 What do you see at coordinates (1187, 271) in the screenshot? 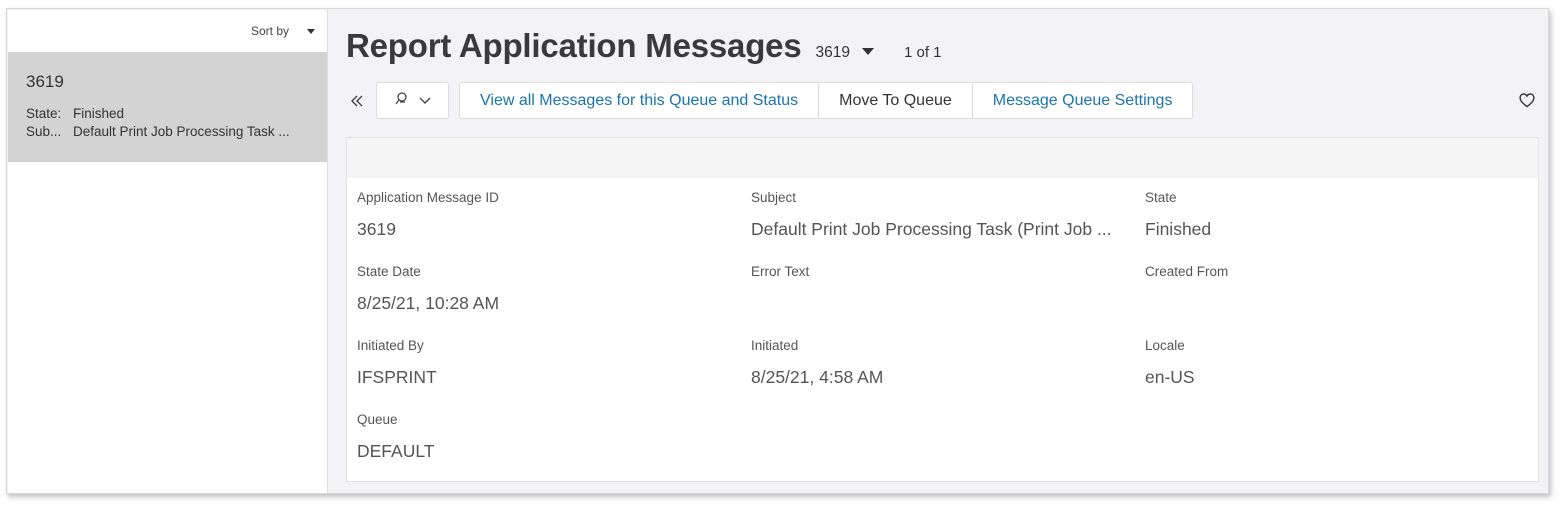
I see `field-label: Created From` at bounding box center [1187, 271].